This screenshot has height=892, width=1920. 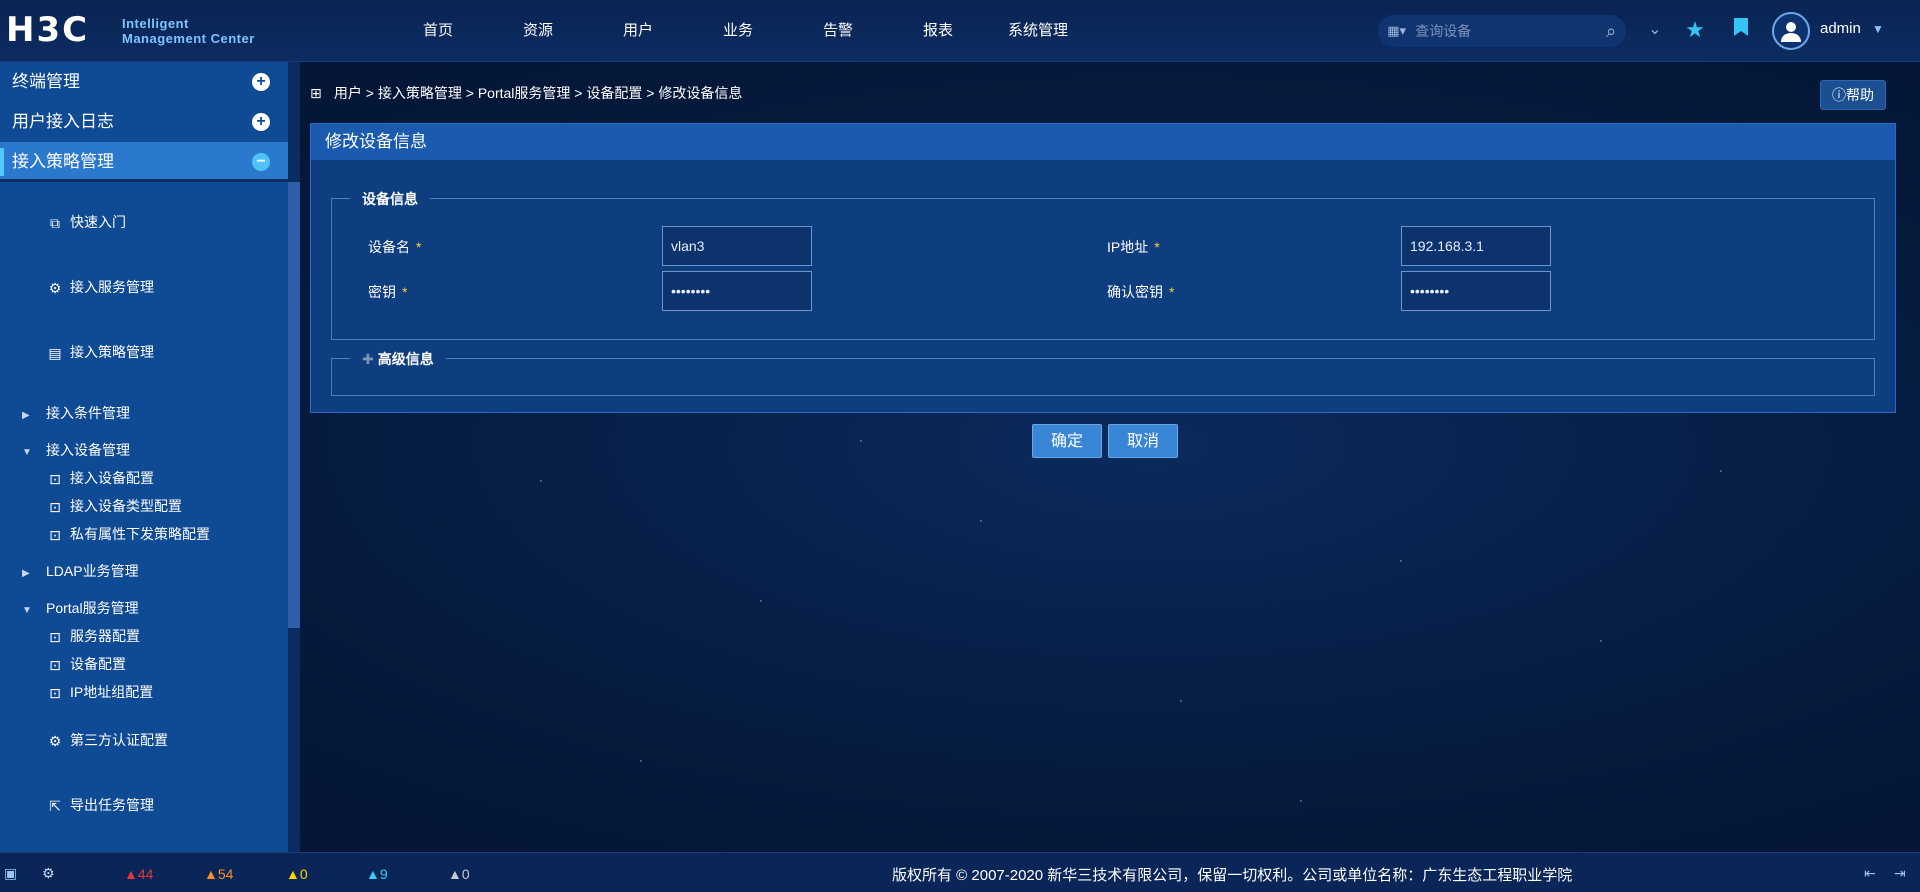 What do you see at coordinates (106, 740) in the screenshot?
I see `sidebar-item-third-party-auth: ⚙ 第三方认证配置` at bounding box center [106, 740].